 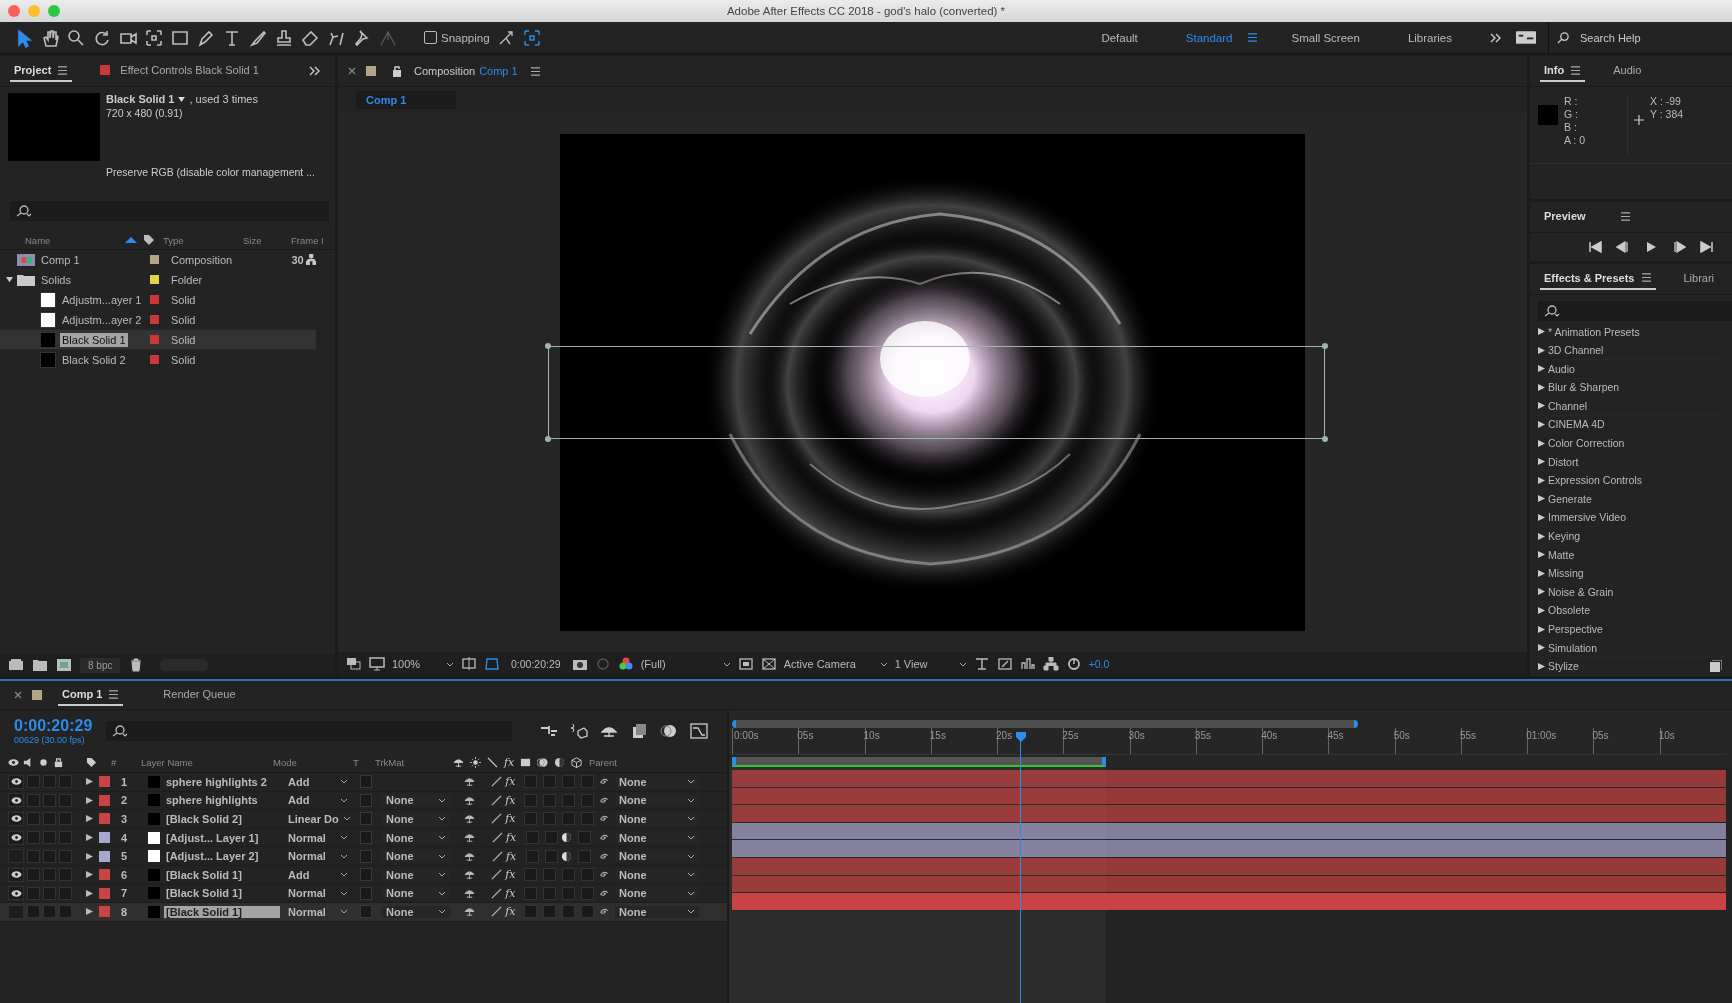 I want to click on layer-duration-bar, so click(x=1229, y=831).